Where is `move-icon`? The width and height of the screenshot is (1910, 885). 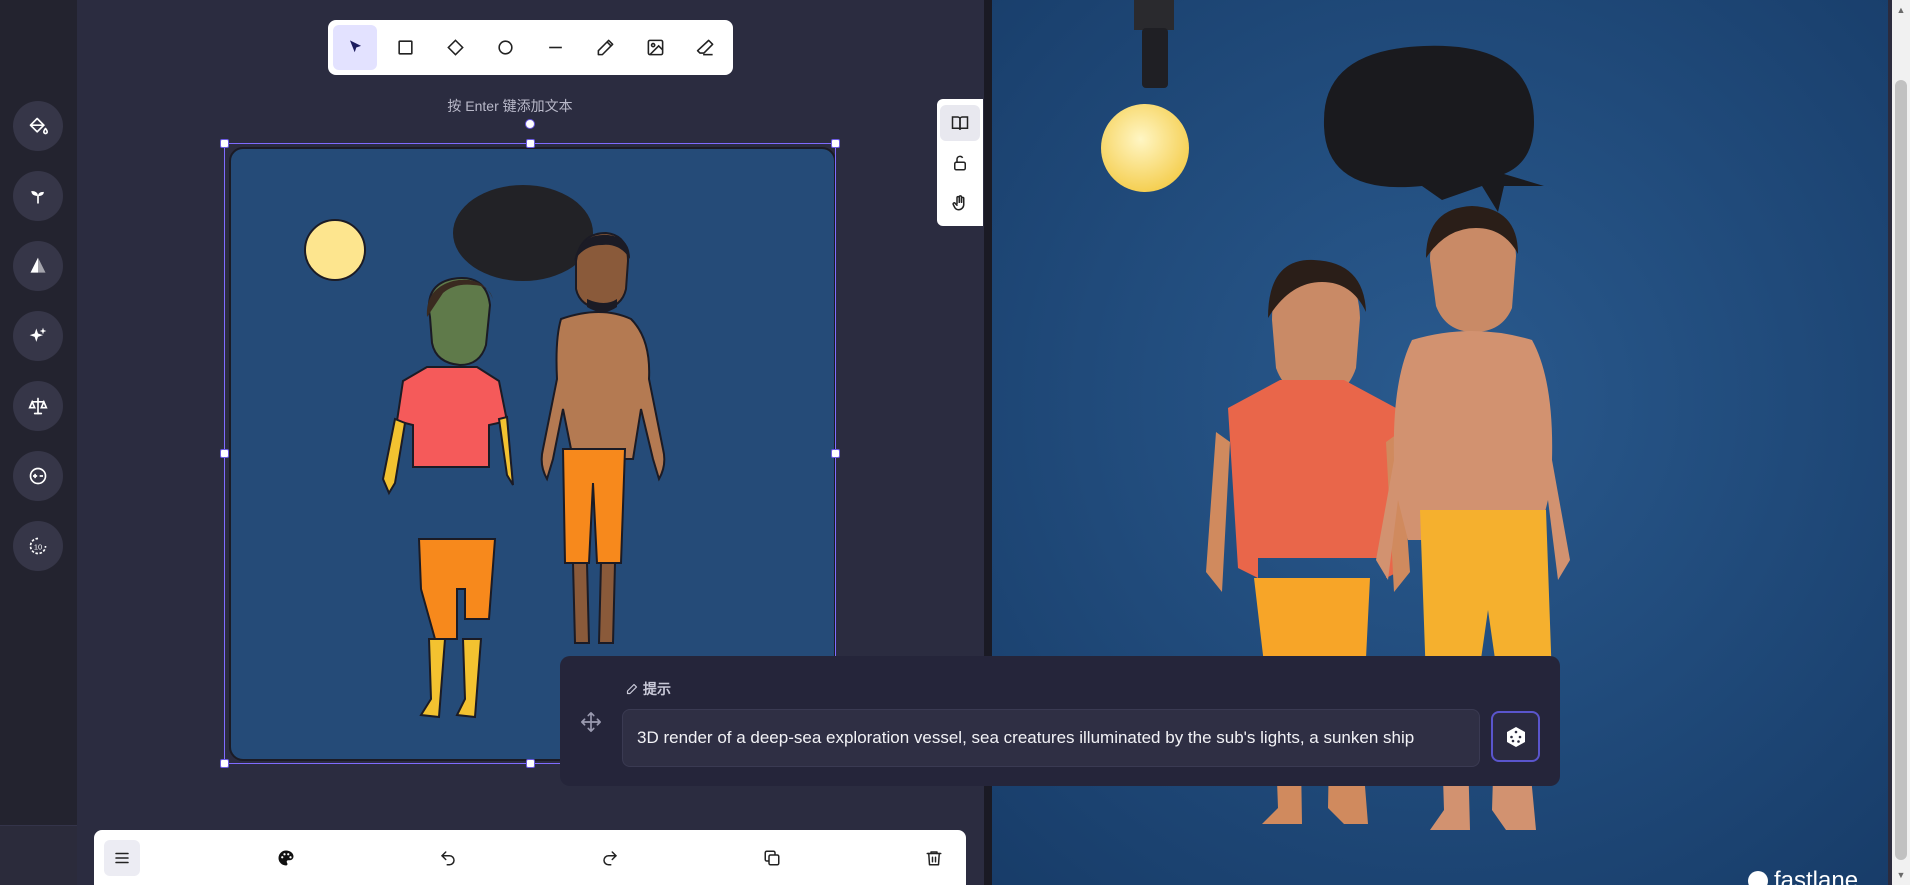 move-icon is located at coordinates (591, 722).